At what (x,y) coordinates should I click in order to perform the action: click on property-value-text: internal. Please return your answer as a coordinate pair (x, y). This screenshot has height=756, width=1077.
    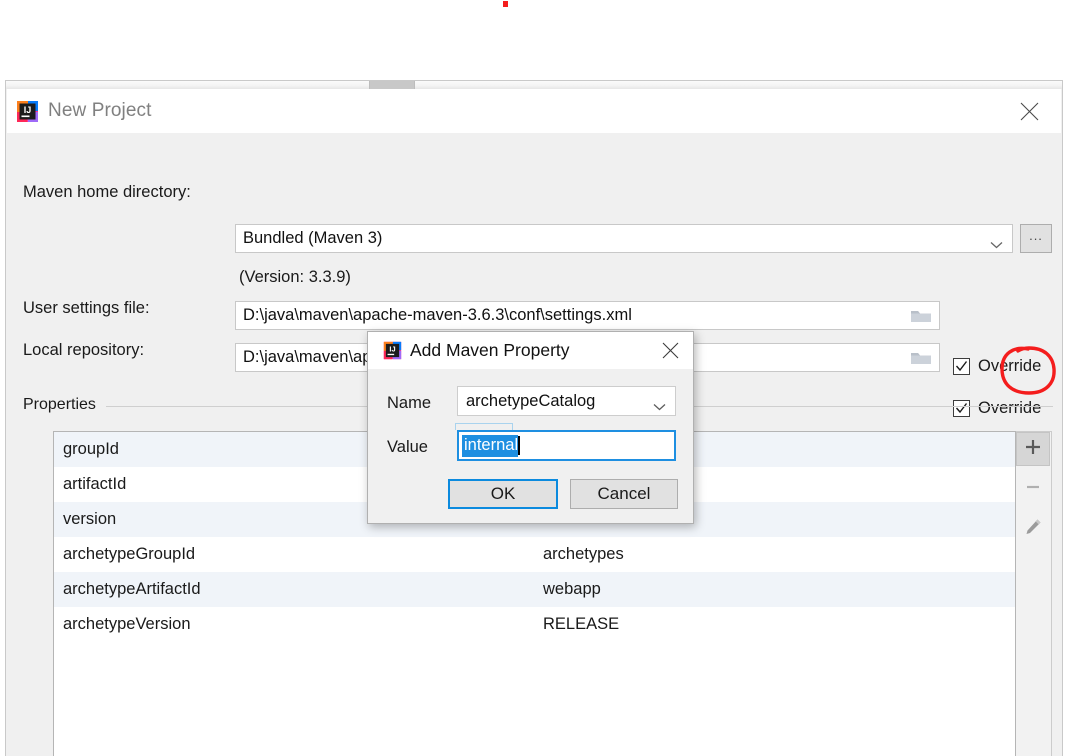
    Looking at the image, I should click on (490, 445).